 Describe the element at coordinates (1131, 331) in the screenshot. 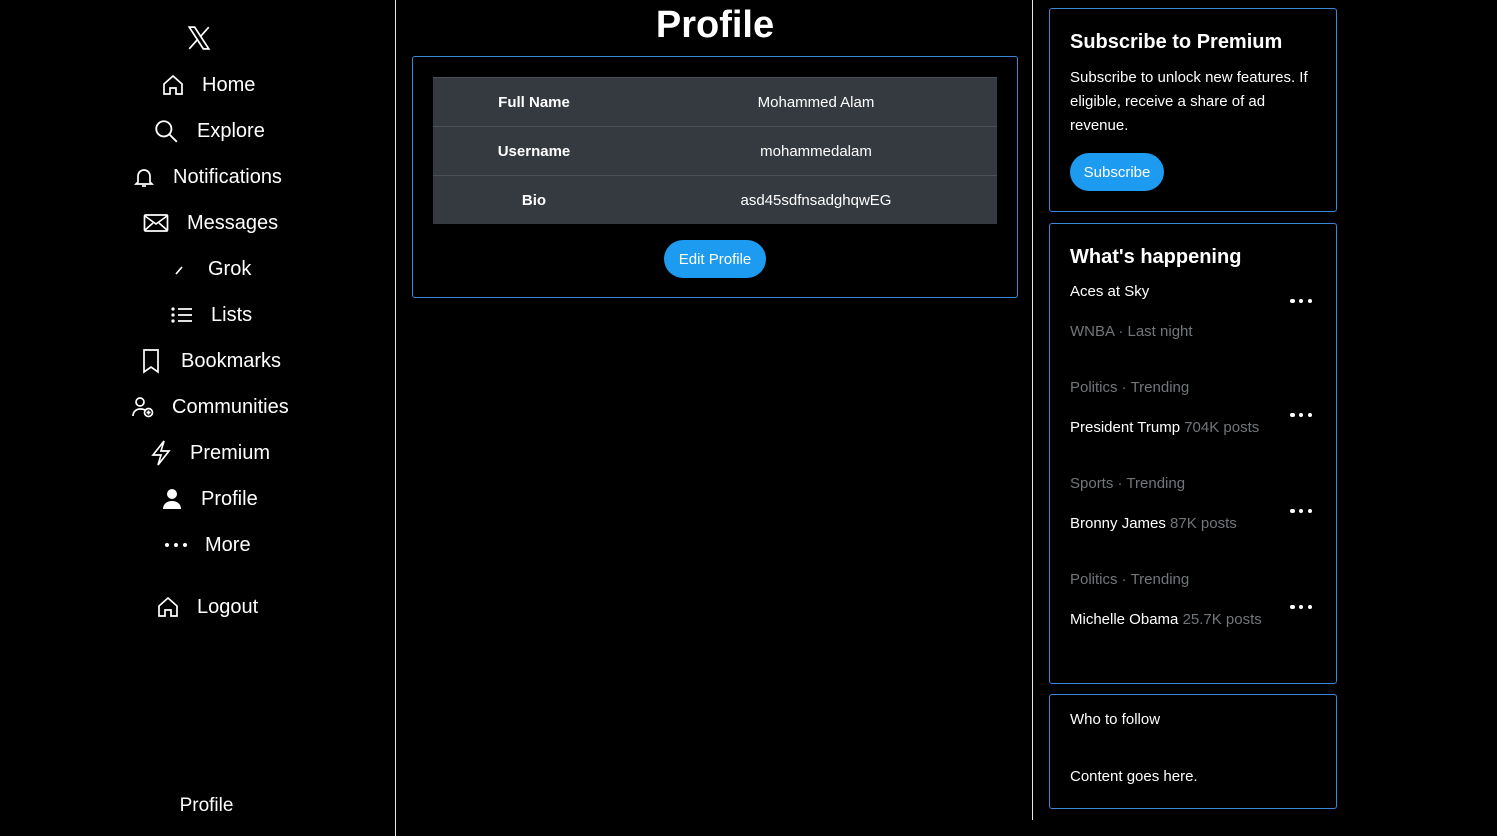

I see `trend-meta: WNBA · Last night` at that location.